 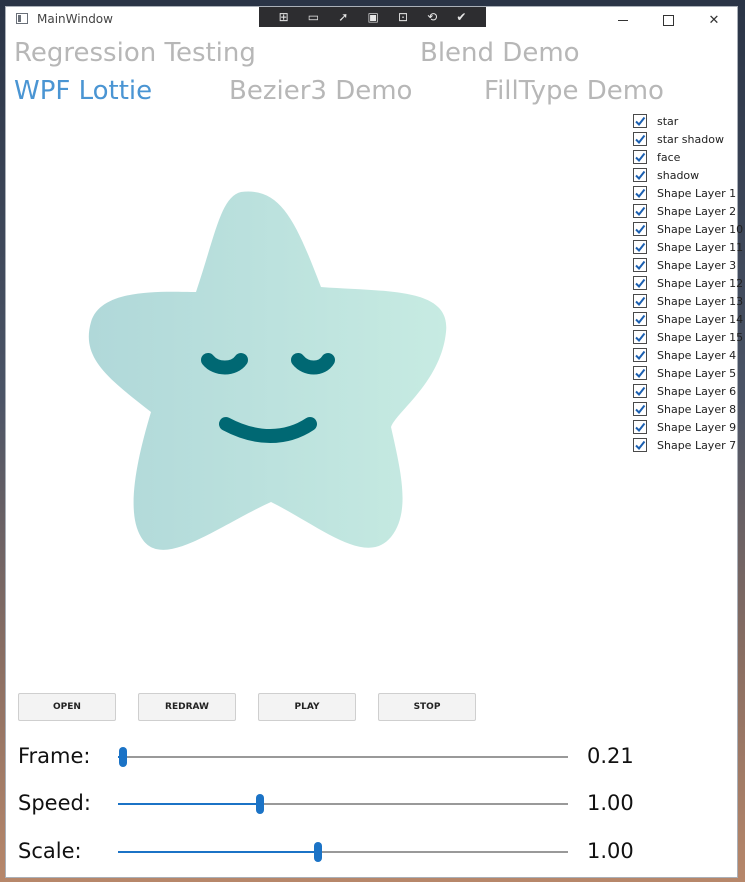 I want to click on layer-row: Shape Layer 4, so click(x=684, y=355).